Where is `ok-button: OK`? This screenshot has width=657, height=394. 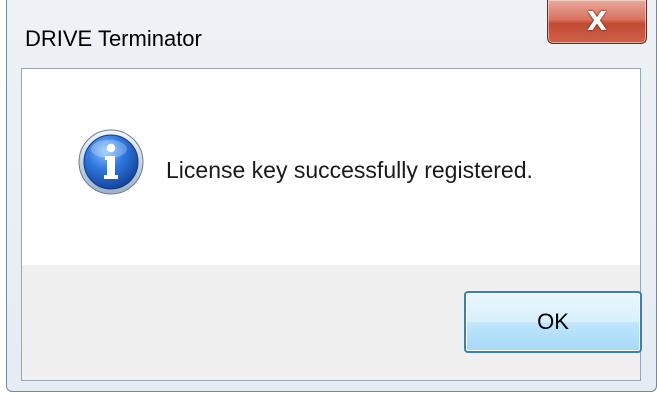 ok-button: OK is located at coordinates (553, 322).